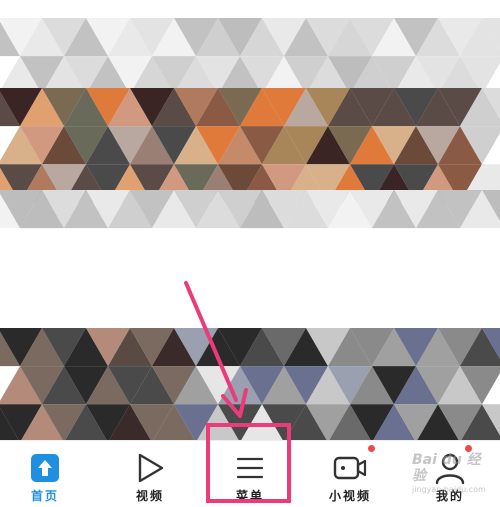 The image size is (500, 507). I want to click on watermark-brand: Bai du 经验, so click(446, 468).